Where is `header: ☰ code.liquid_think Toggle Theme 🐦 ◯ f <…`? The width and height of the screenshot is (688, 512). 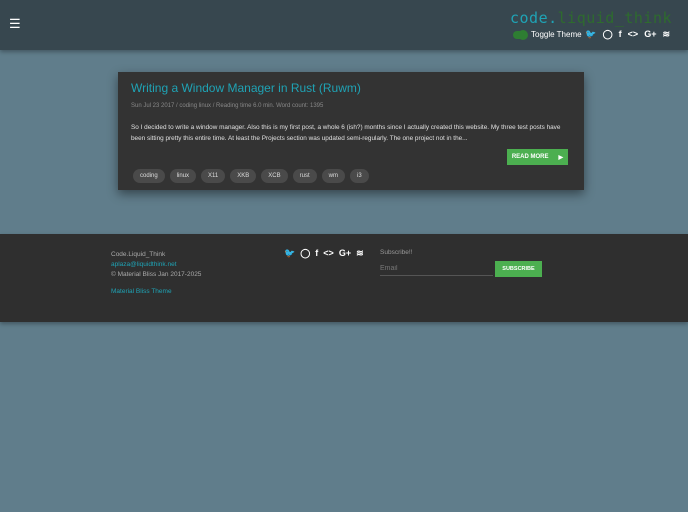 header: ☰ code.liquid_think Toggle Theme 🐦 ◯ f <… is located at coordinates (344, 25).